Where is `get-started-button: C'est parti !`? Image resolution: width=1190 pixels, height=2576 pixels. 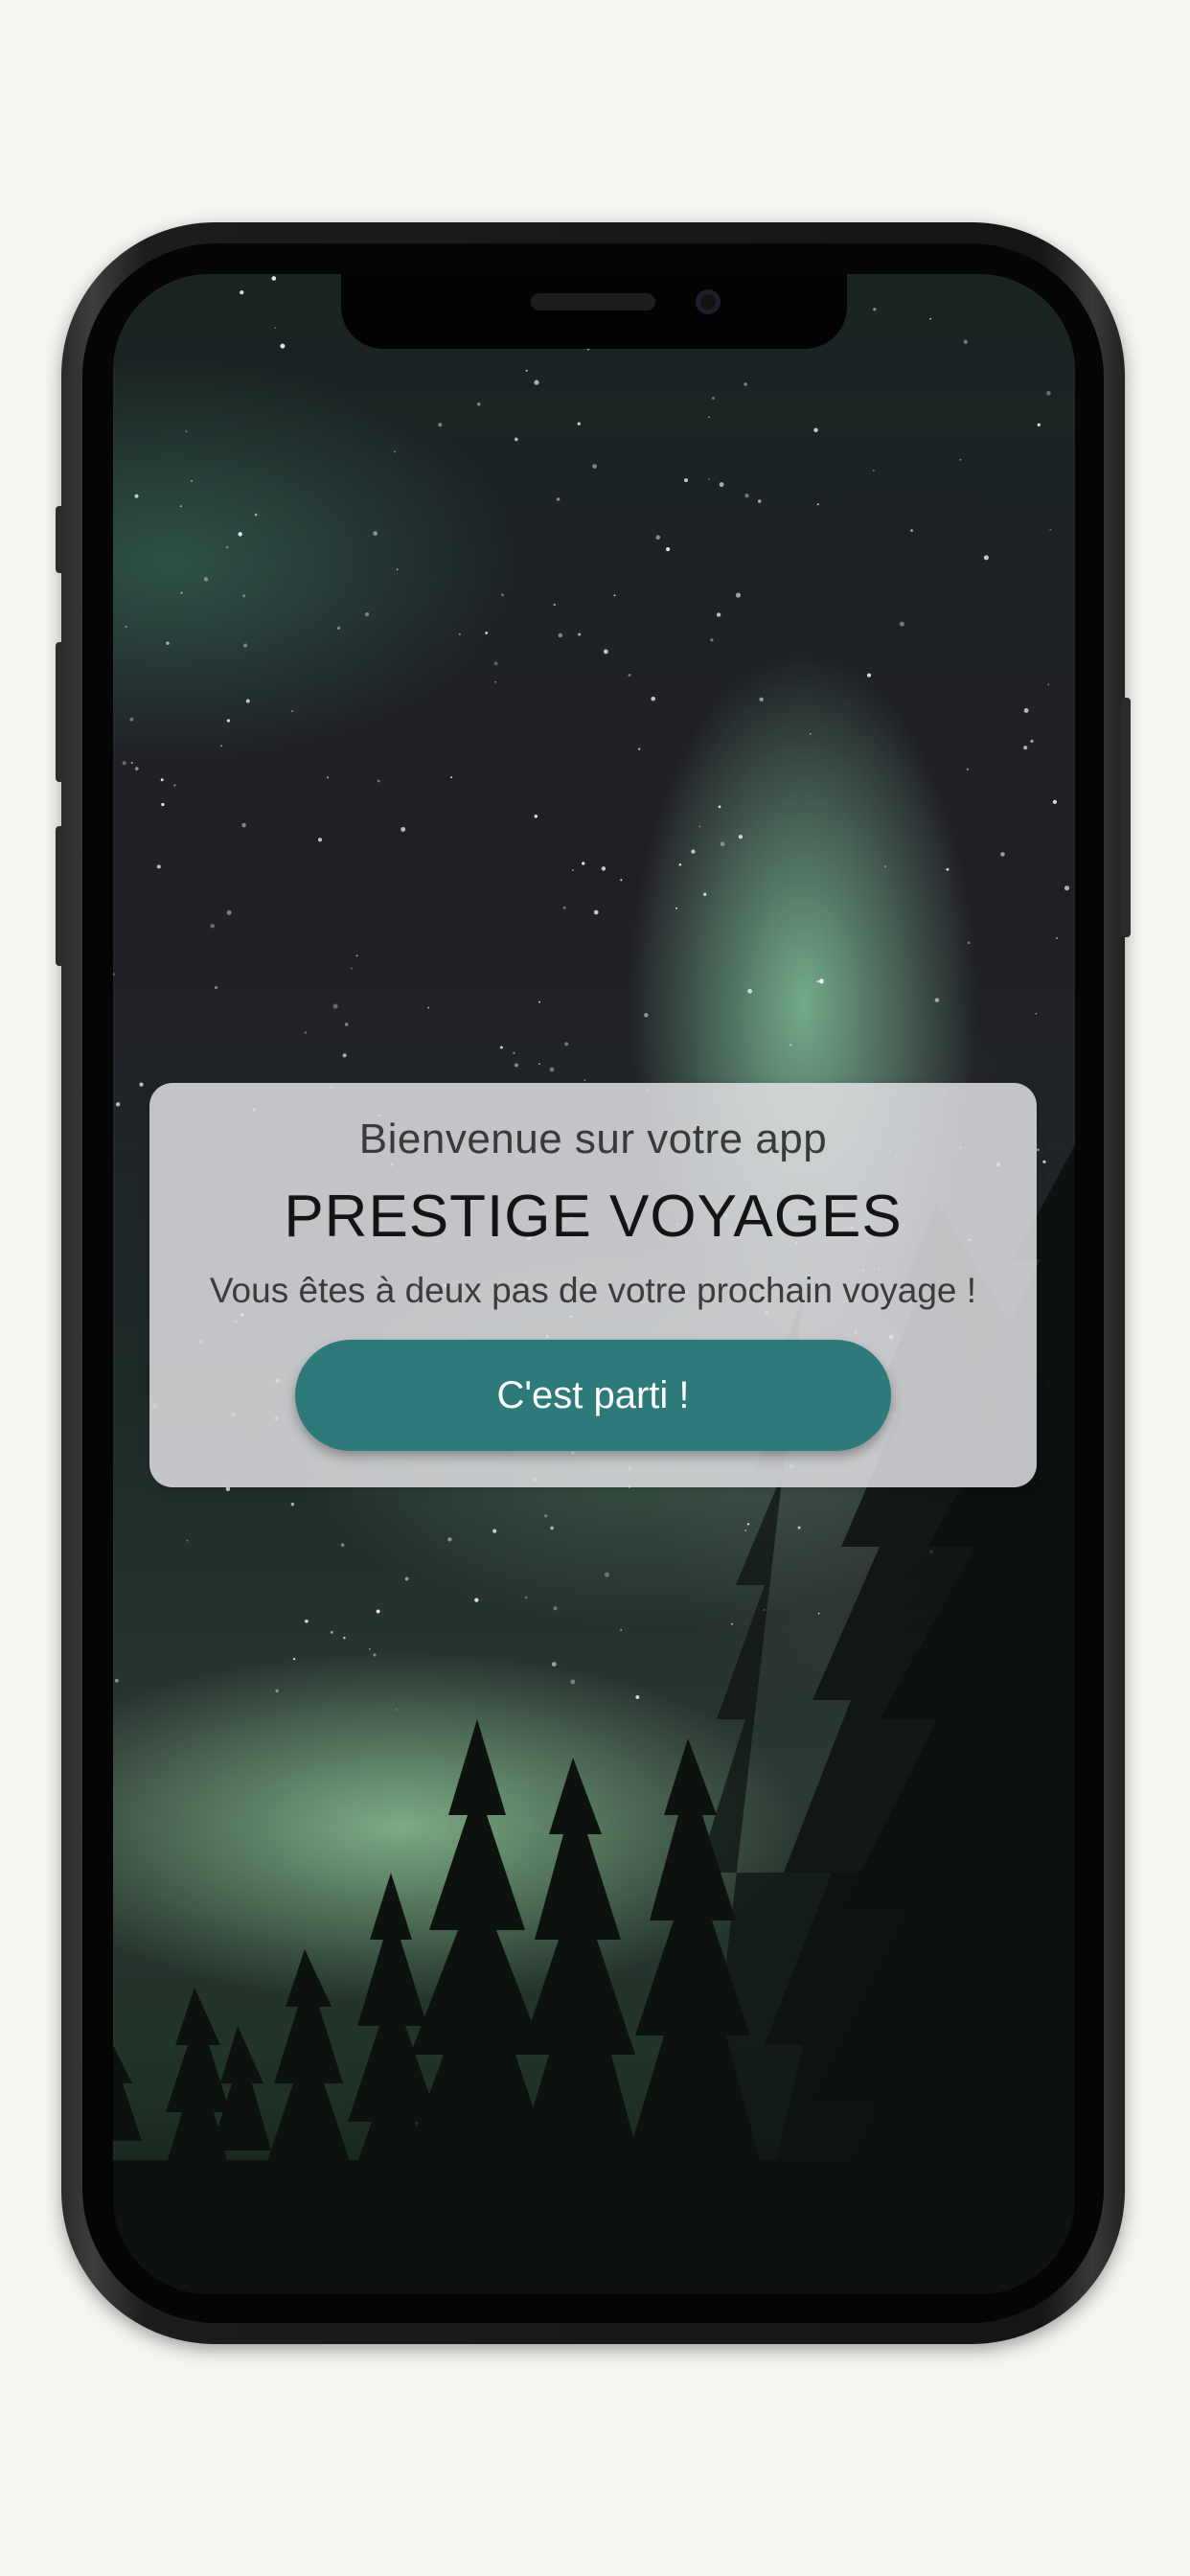
get-started-button: C'est parti ! is located at coordinates (593, 1395).